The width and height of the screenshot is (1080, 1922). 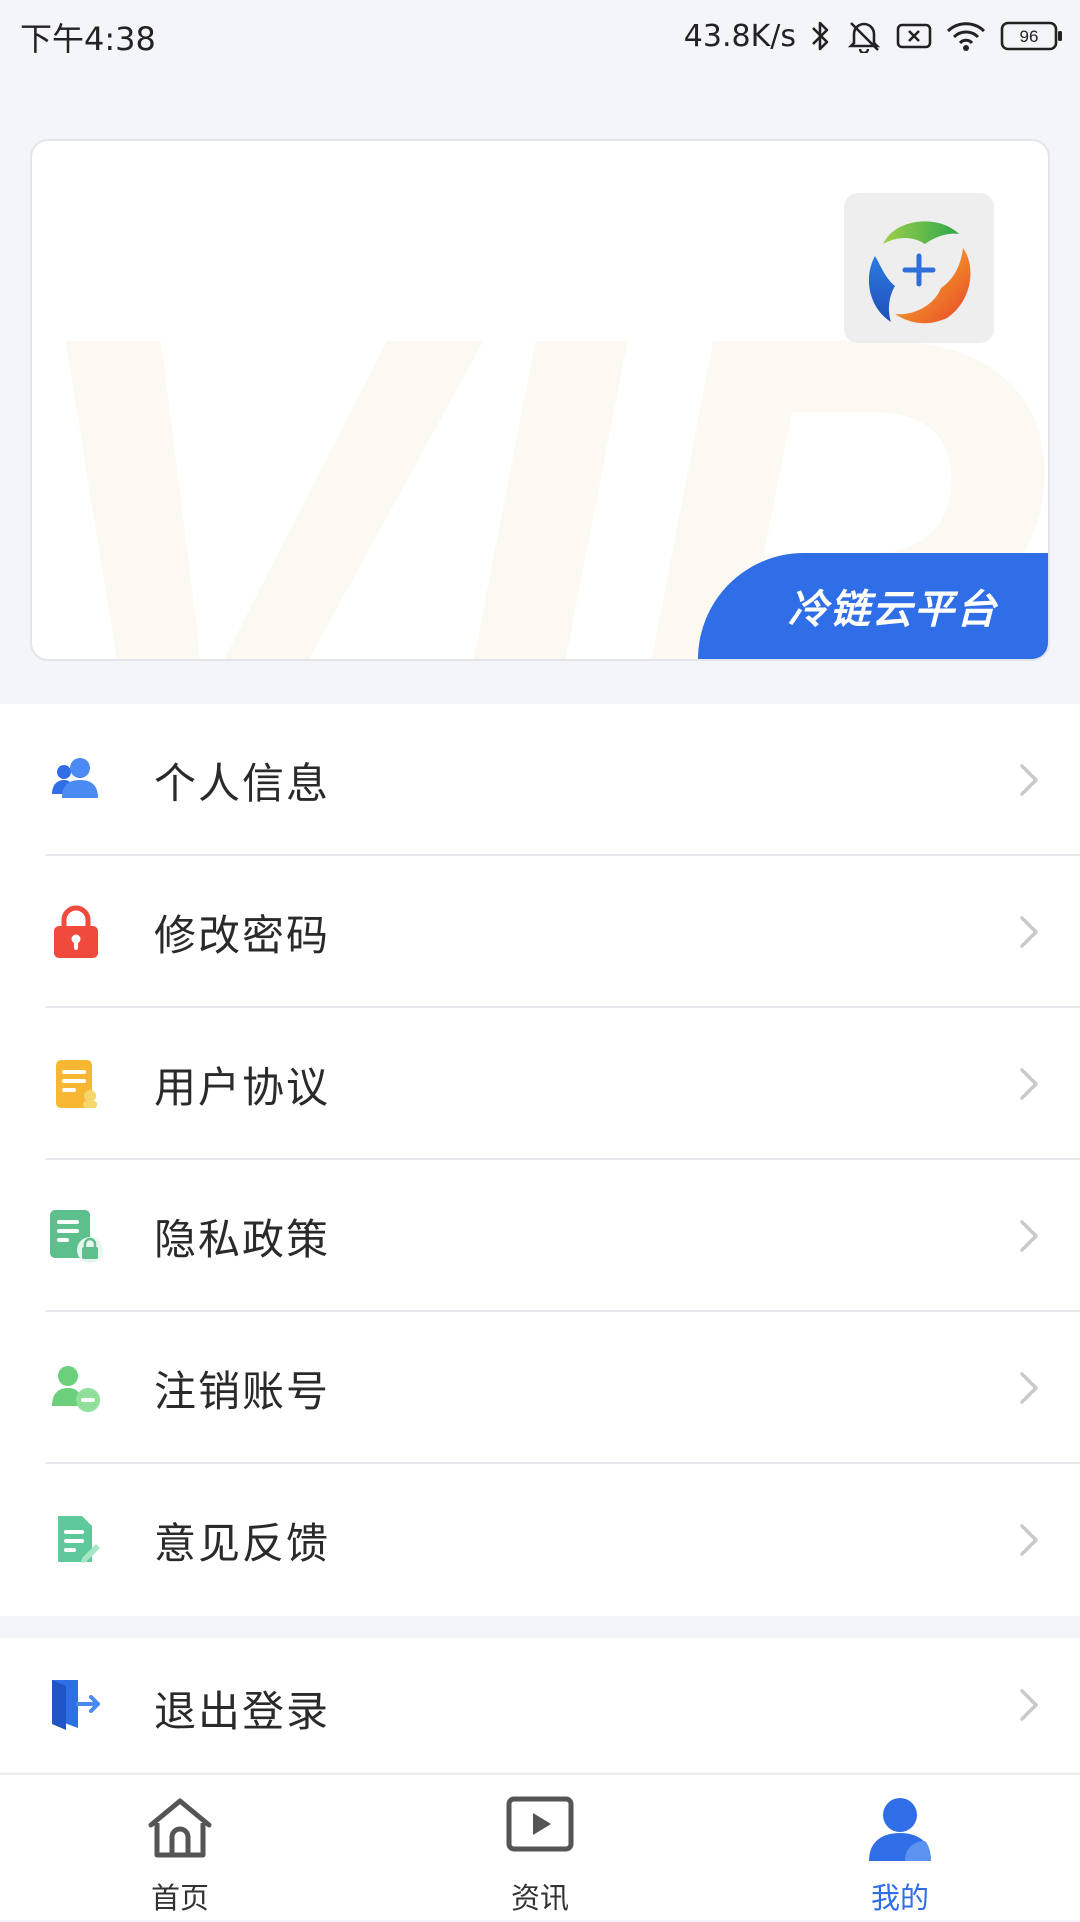 What do you see at coordinates (540, 1388) in the screenshot?
I see `menu-item-cancel-account: 注销账号` at bounding box center [540, 1388].